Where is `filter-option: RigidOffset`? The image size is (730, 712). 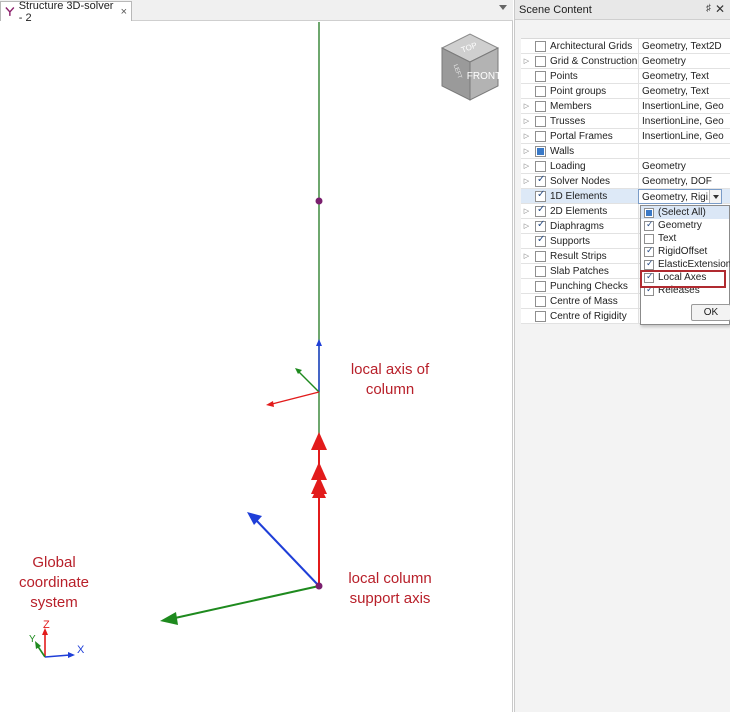
filter-option: RigidOffset is located at coordinates (685, 251).